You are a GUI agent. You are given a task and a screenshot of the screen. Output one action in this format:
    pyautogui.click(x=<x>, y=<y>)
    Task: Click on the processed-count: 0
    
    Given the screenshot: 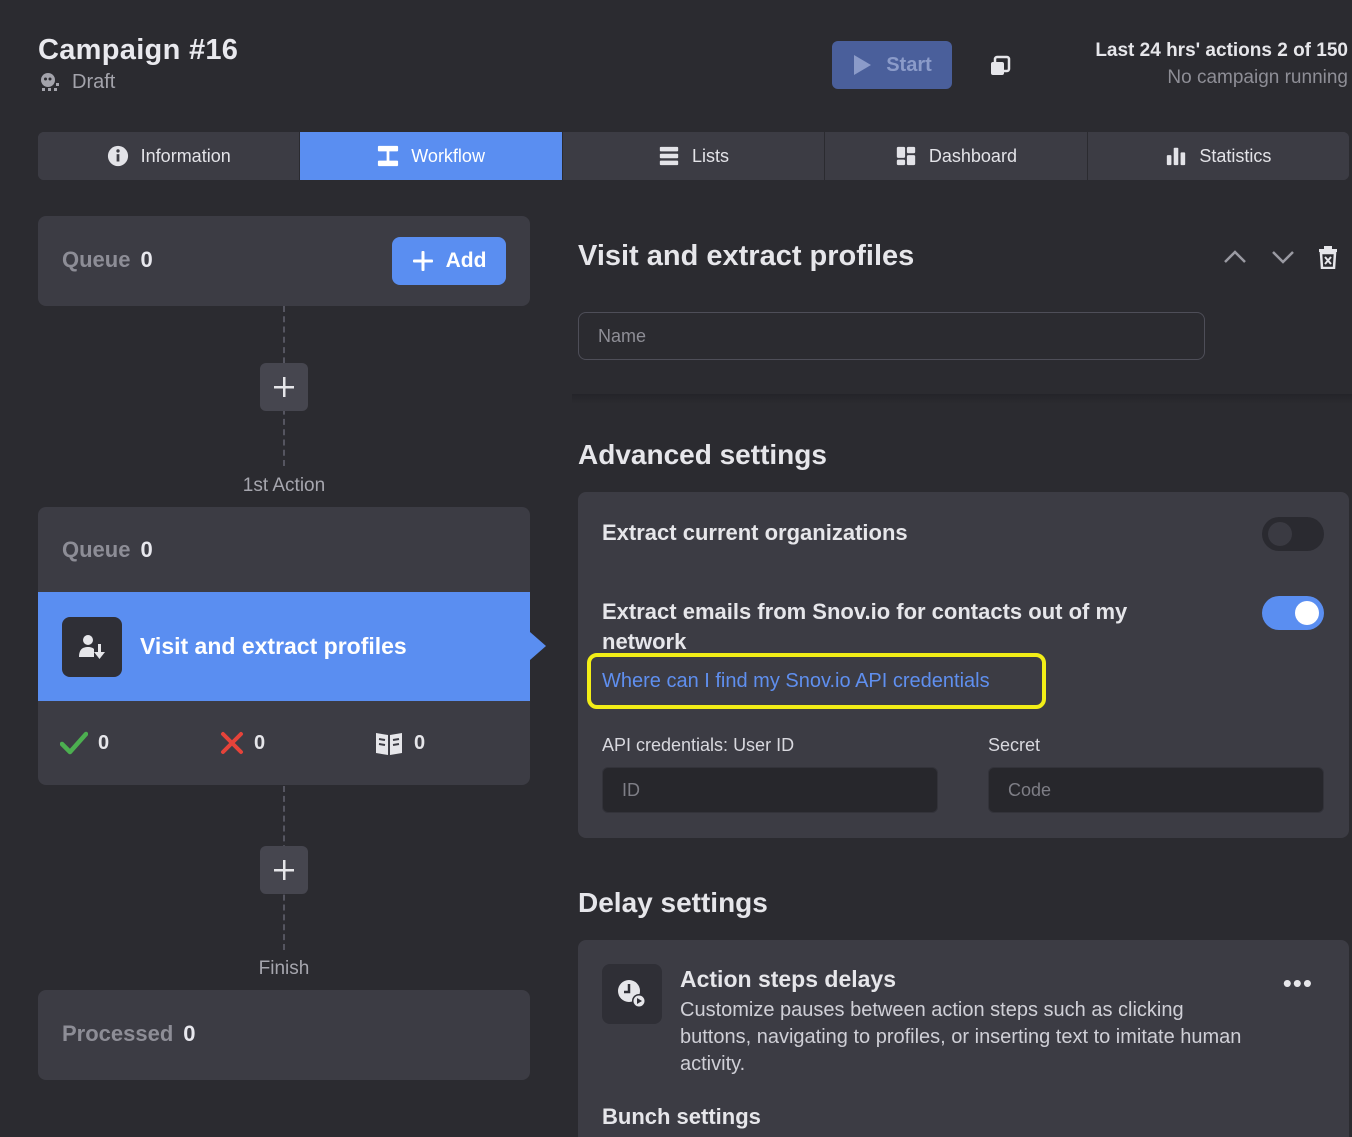 What is the action you would take?
    pyautogui.click(x=189, y=1033)
    